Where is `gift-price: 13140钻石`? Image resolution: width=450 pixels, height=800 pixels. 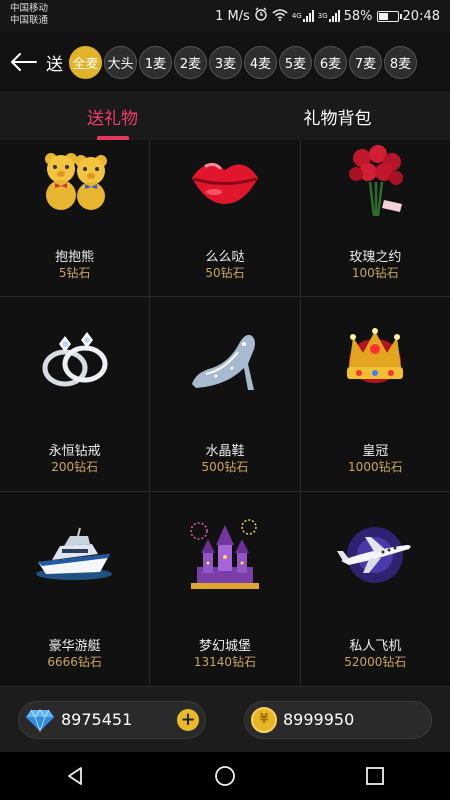
gift-price: 13140钻石 is located at coordinates (225, 662).